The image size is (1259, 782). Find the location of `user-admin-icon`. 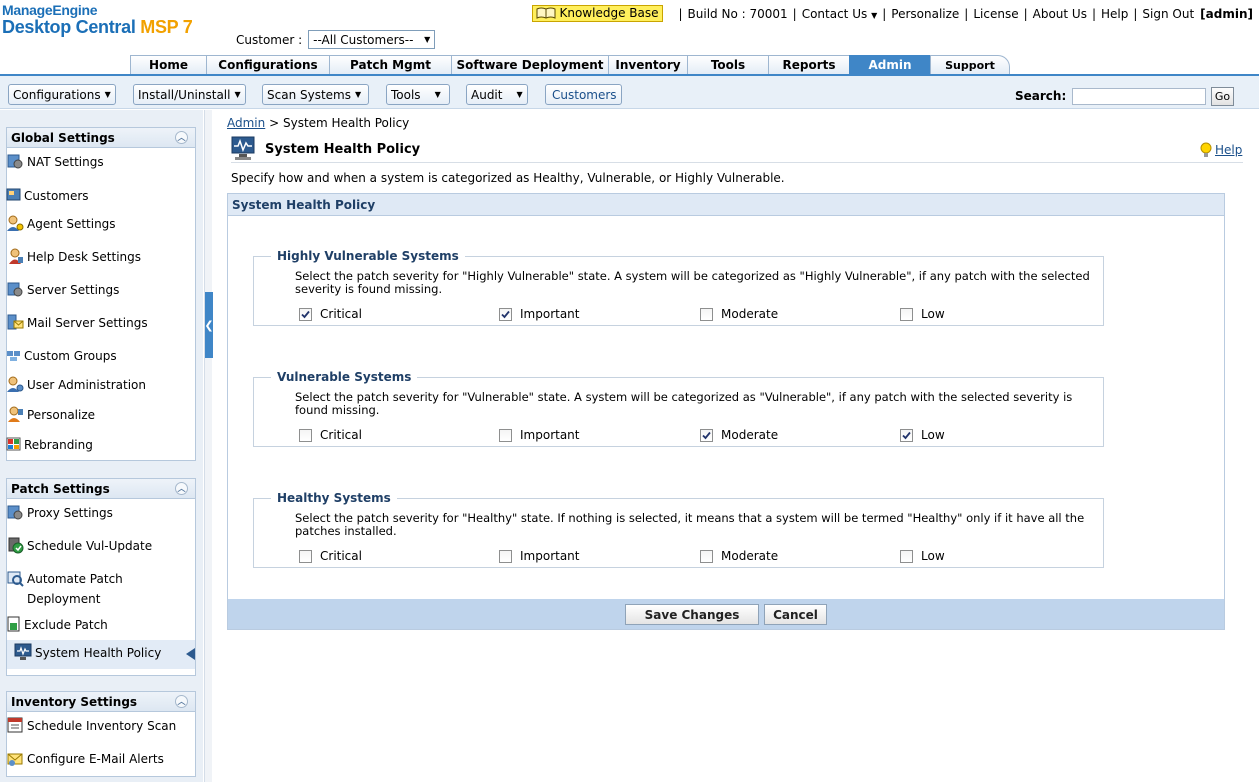

user-admin-icon is located at coordinates (15, 384).